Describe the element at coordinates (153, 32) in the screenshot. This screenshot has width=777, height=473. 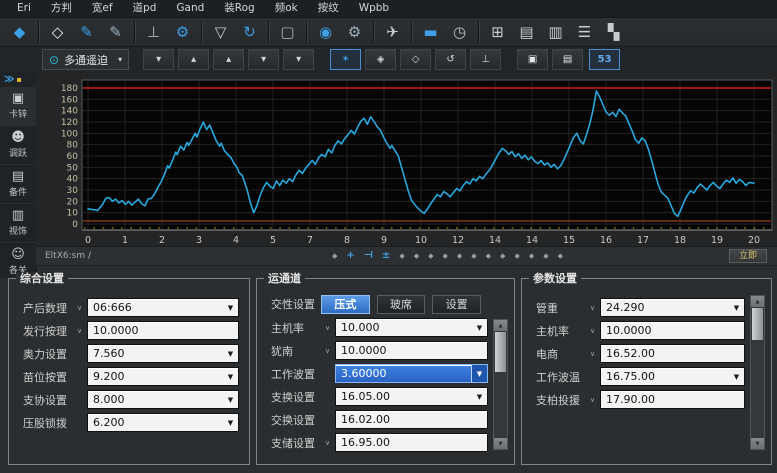
I see `probe-tool-button: ⊥` at that location.